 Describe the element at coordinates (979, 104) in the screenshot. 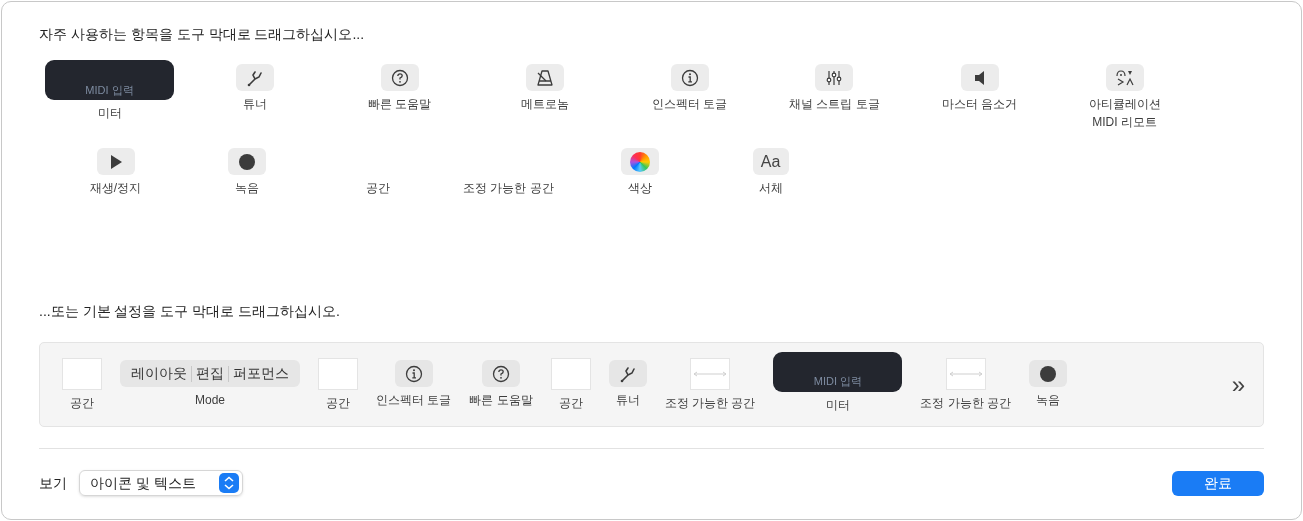

I see `item-label: 마스터 음소거` at that location.